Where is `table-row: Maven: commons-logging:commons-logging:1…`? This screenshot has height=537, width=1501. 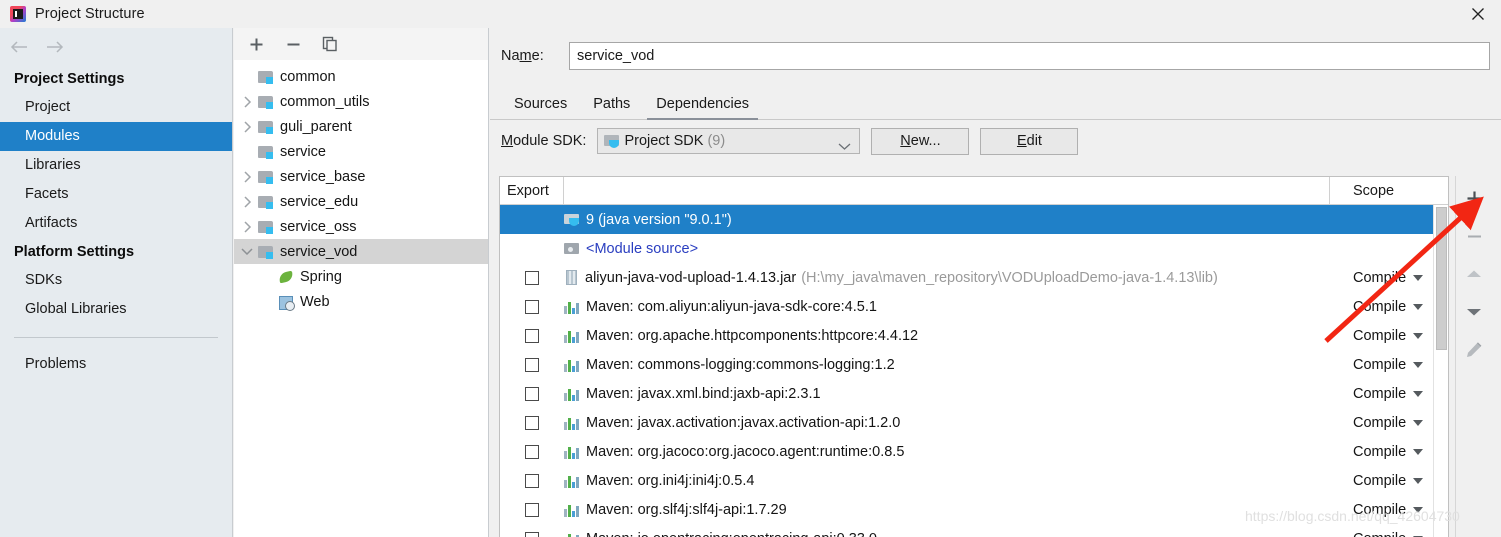
table-row: Maven: commons-logging:commons-logging:1… is located at coordinates (974, 364).